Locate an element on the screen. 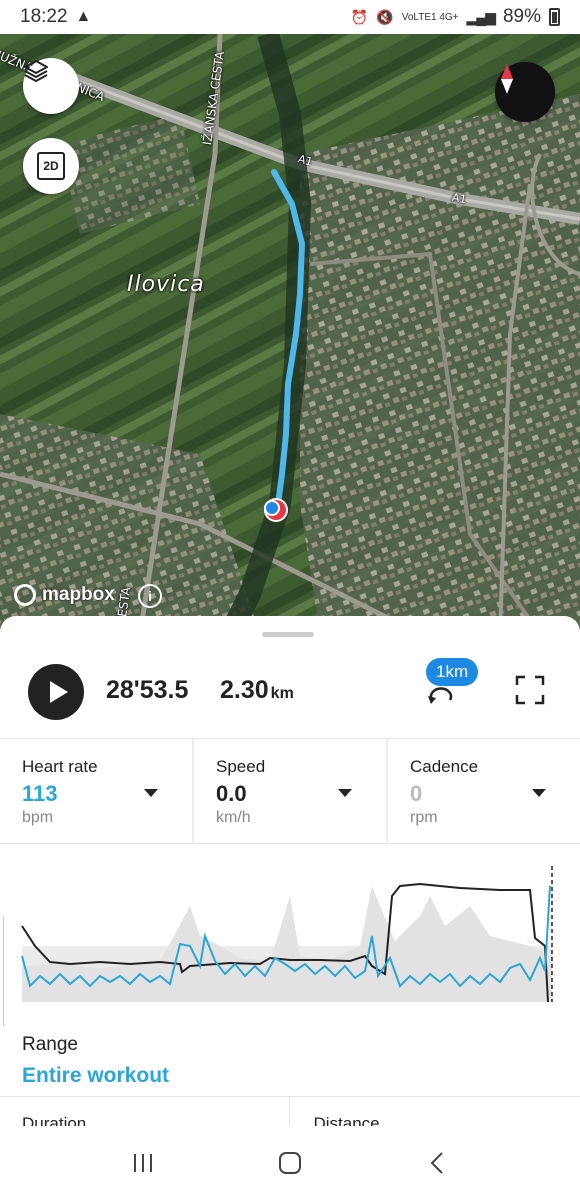 This screenshot has width=580, height=1199. home-icon is located at coordinates (289, 1162).